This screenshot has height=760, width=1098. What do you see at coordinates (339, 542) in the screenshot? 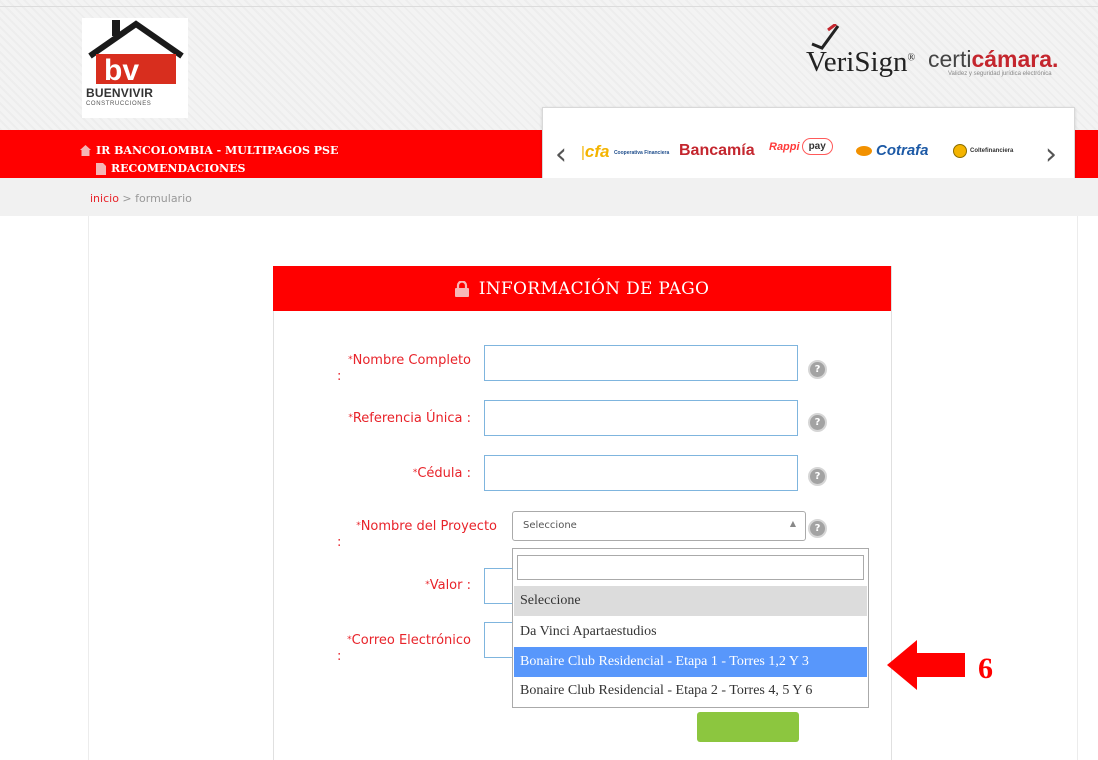
I see `label-proyecto-colon: :` at bounding box center [339, 542].